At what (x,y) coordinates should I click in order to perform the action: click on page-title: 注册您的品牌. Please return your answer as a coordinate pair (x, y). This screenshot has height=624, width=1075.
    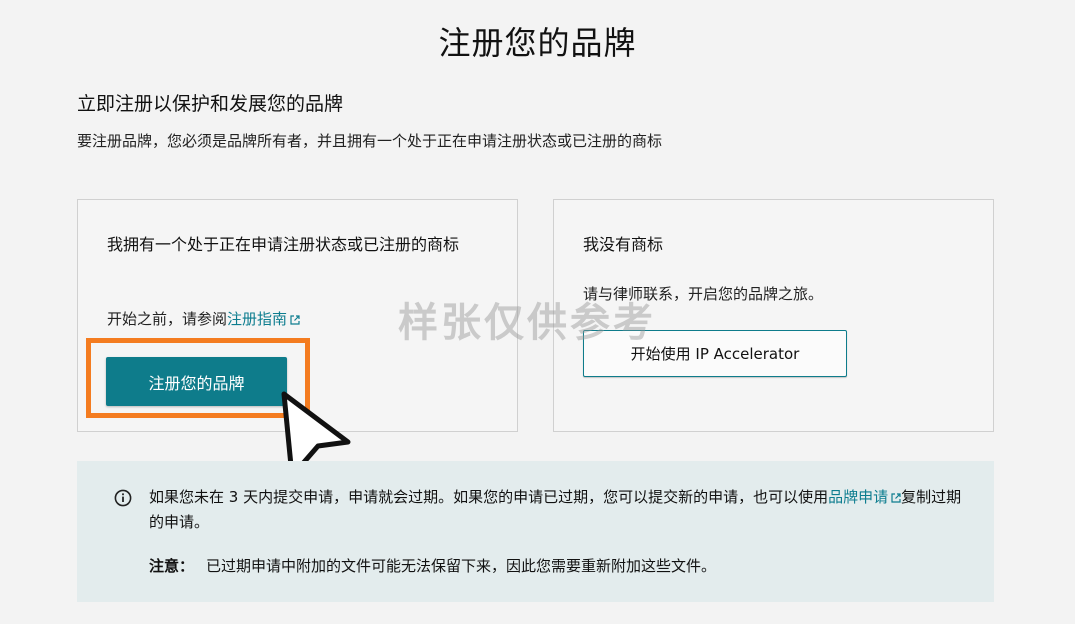
    Looking at the image, I should click on (537, 43).